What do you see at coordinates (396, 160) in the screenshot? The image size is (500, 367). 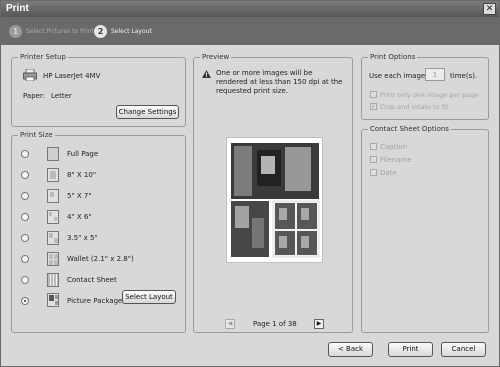 I see `filename-label: Filename` at bounding box center [396, 160].